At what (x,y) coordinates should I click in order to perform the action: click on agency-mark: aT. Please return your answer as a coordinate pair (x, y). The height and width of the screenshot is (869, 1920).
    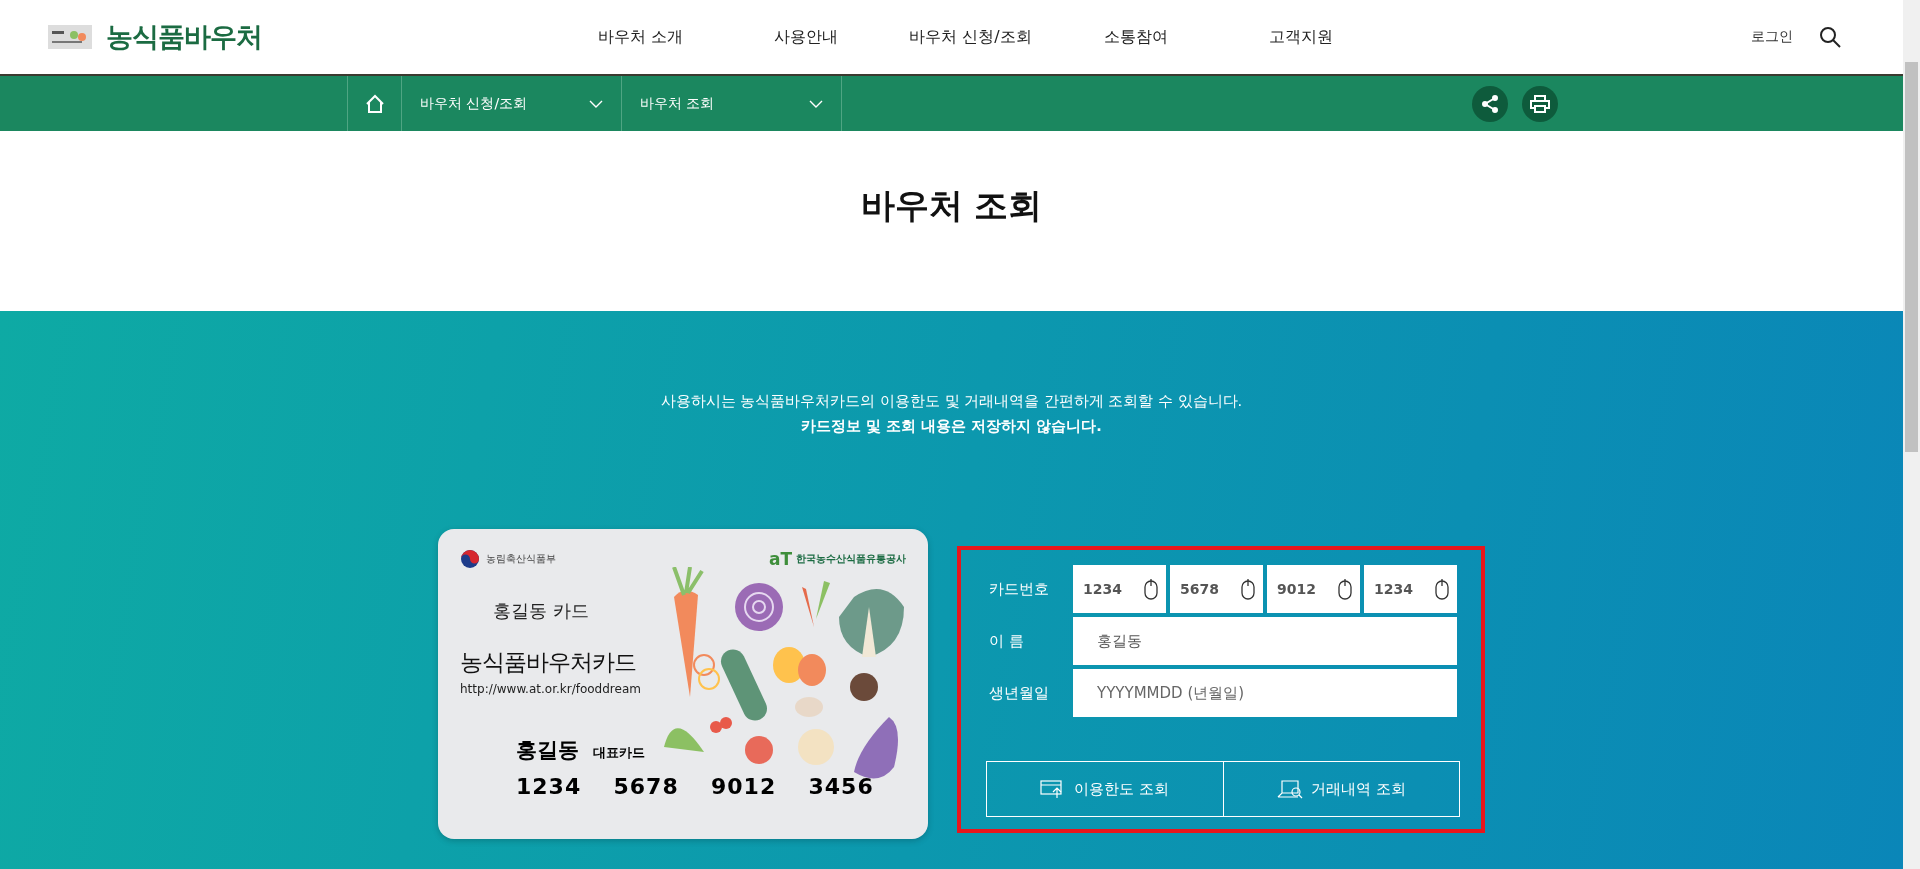
    Looking at the image, I should click on (780, 559).